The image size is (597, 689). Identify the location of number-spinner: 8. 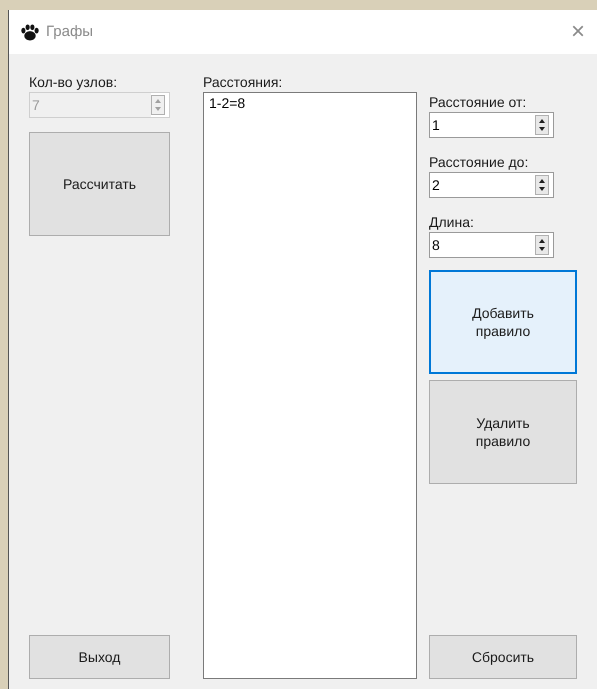
(491, 245).